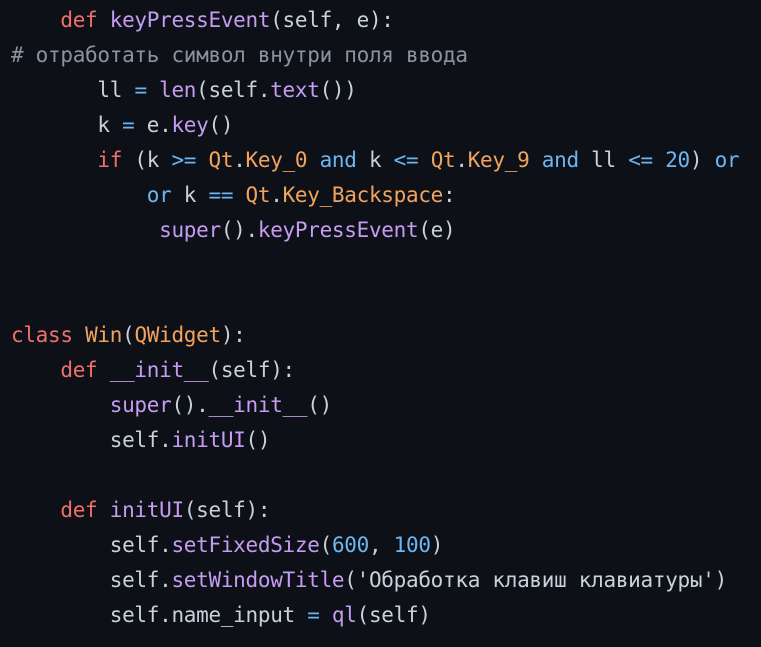 The height and width of the screenshot is (647, 761). What do you see at coordinates (498, 160) in the screenshot?
I see `code-token: Key_9` at bounding box center [498, 160].